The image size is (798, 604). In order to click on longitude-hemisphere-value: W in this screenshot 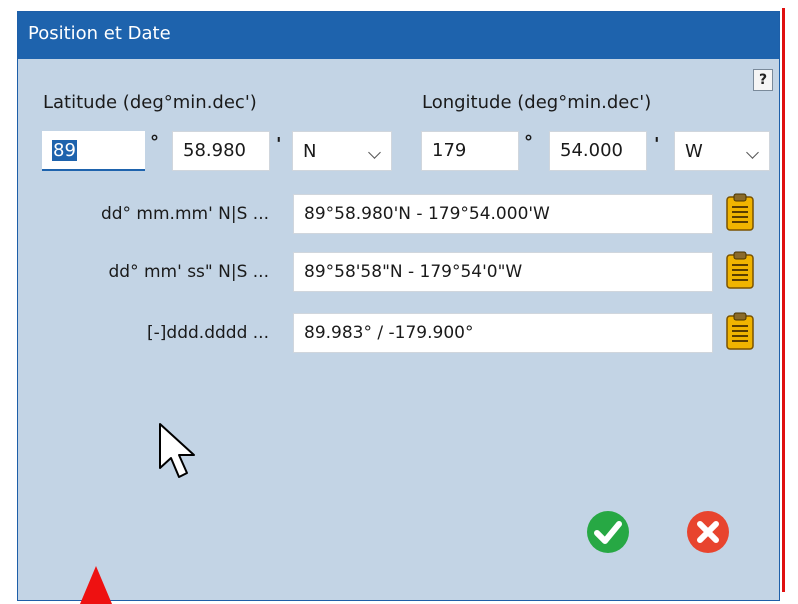, I will do `click(694, 151)`.